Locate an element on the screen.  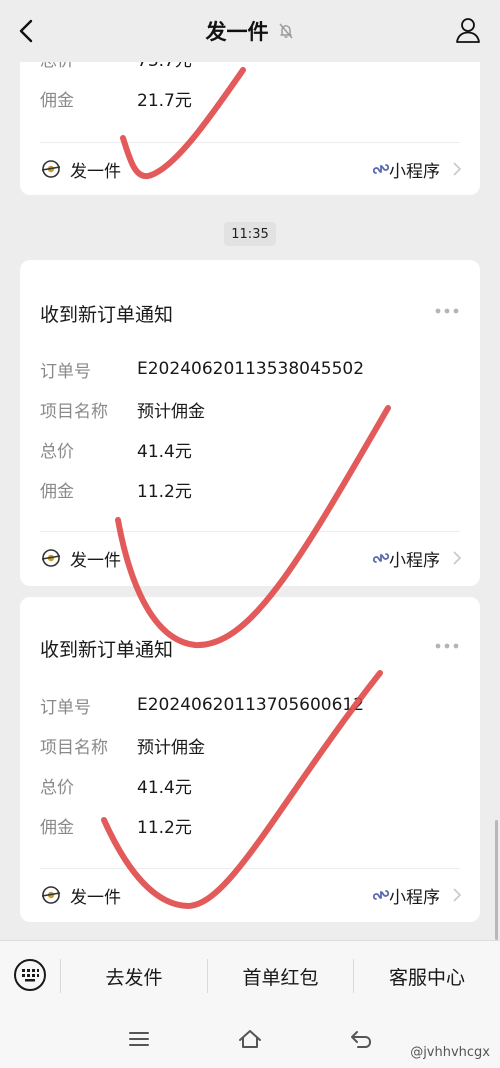
row-value: E20240620113705600612 is located at coordinates (251, 705).